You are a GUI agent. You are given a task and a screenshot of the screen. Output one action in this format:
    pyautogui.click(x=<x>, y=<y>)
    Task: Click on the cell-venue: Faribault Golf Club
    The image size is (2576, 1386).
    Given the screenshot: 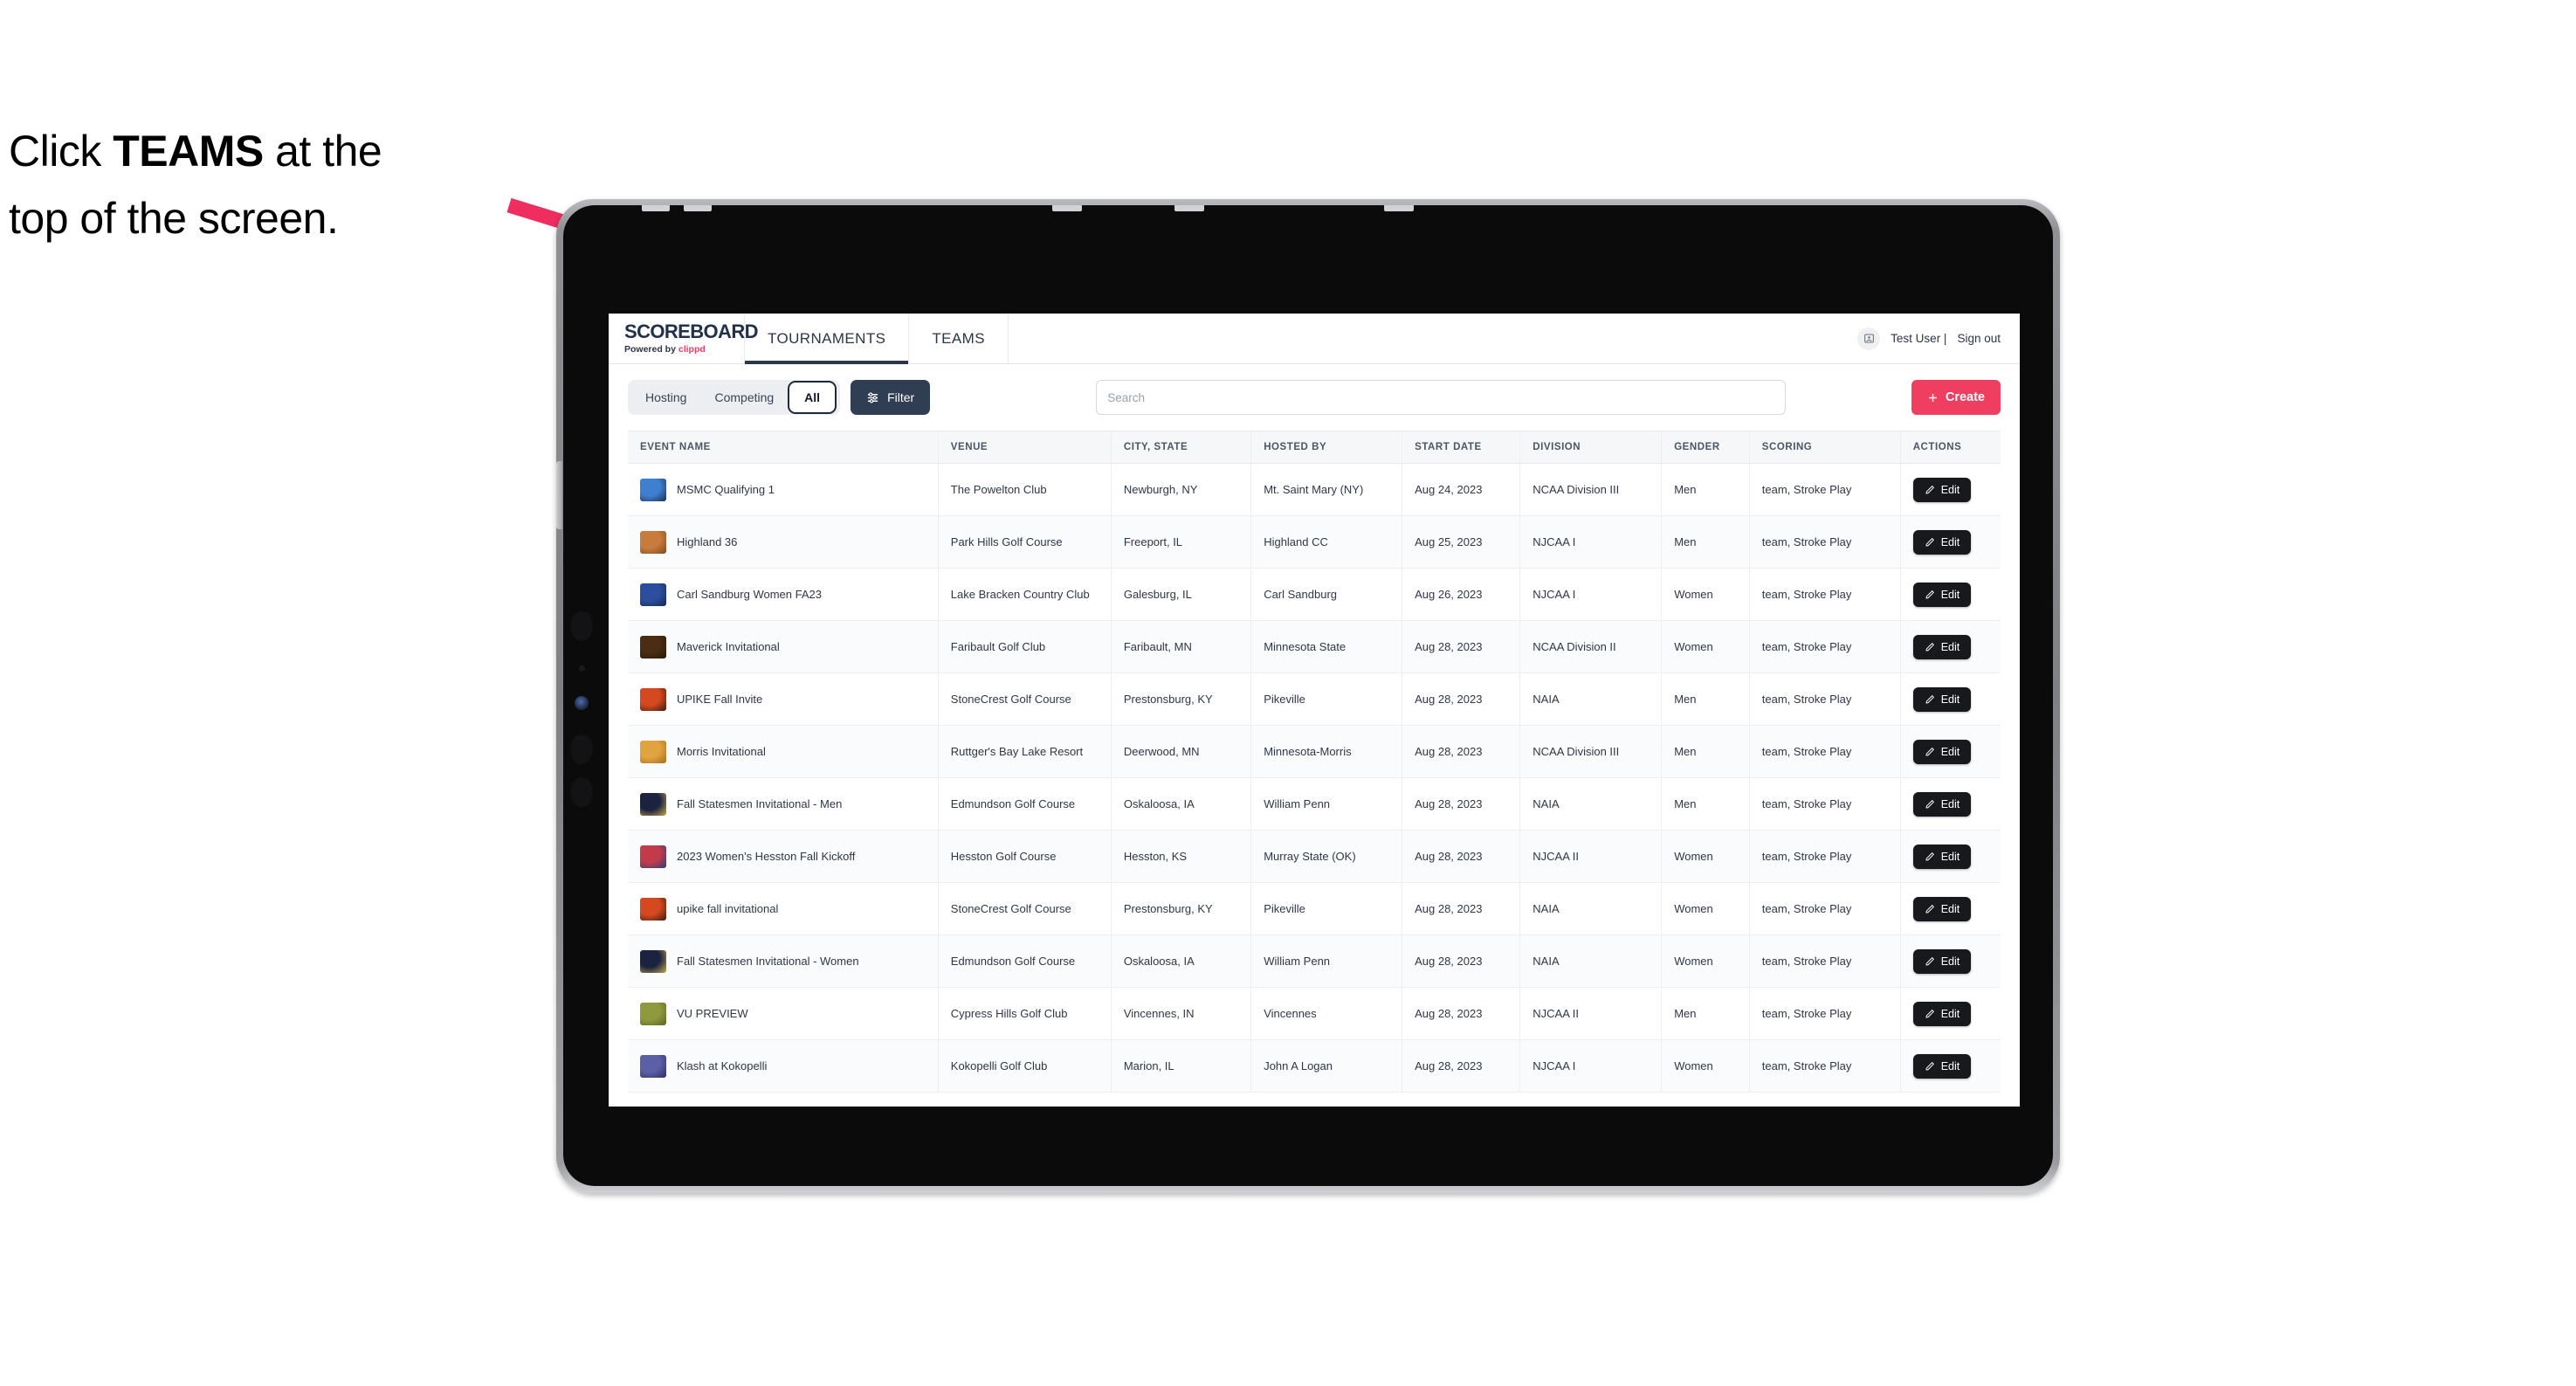 What is the action you would take?
    pyautogui.click(x=1025, y=646)
    